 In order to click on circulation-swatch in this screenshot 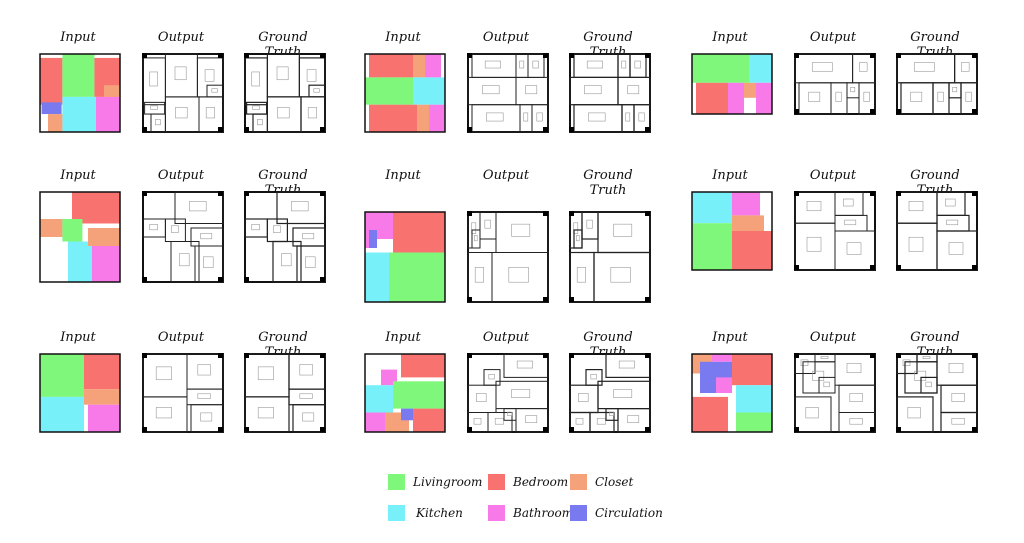, I will do `click(578, 513)`.